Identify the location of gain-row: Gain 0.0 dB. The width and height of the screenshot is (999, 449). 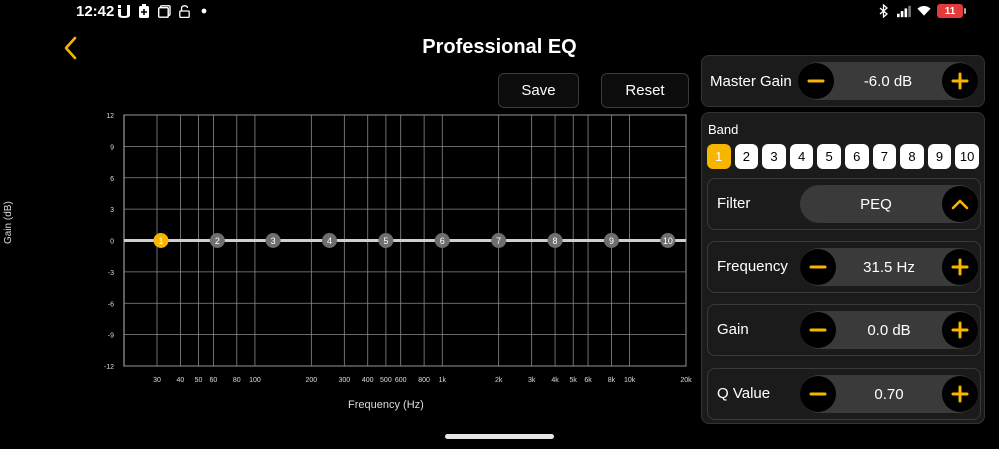
(844, 330).